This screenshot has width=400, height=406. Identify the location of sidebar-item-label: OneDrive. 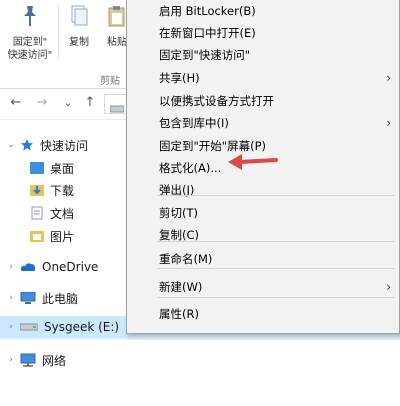
(70, 267).